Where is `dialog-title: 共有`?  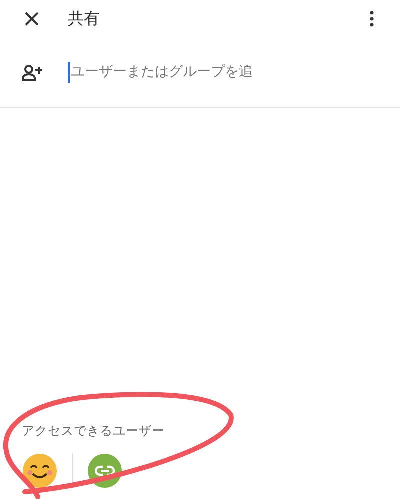
dialog-title: 共有 is located at coordinates (84, 19).